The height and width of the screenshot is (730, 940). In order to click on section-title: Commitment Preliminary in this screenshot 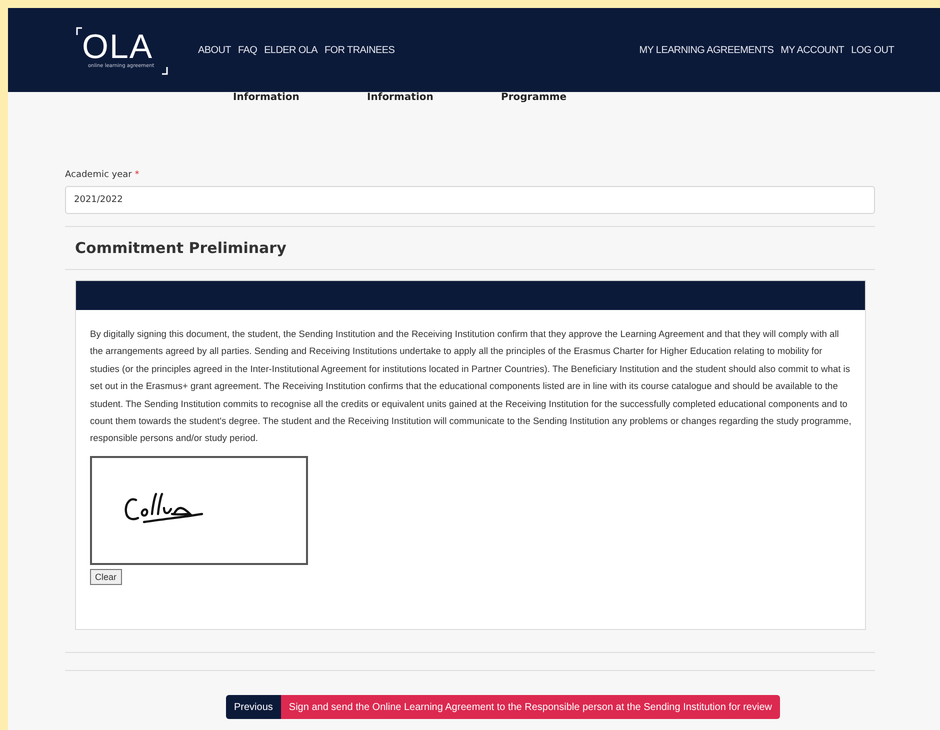, I will do `click(181, 248)`.